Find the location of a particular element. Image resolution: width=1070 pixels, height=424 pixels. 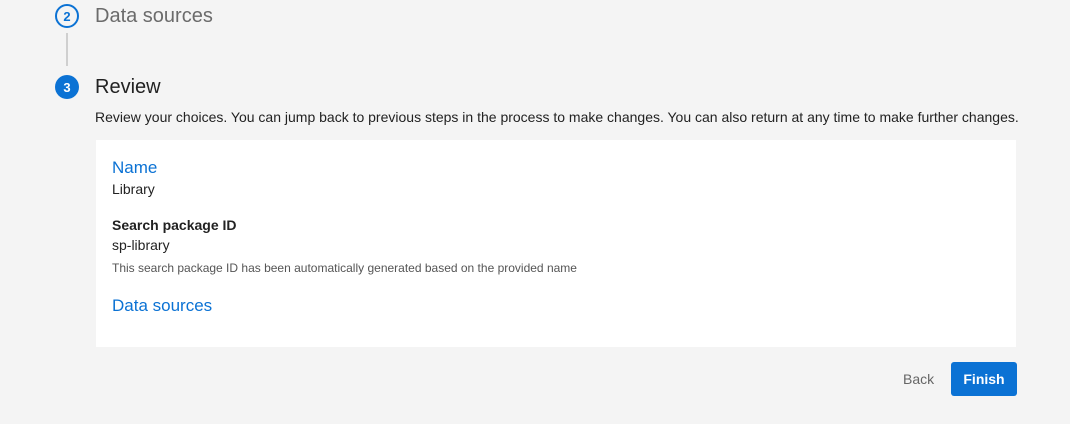

finish-button: Finish is located at coordinates (984, 379).